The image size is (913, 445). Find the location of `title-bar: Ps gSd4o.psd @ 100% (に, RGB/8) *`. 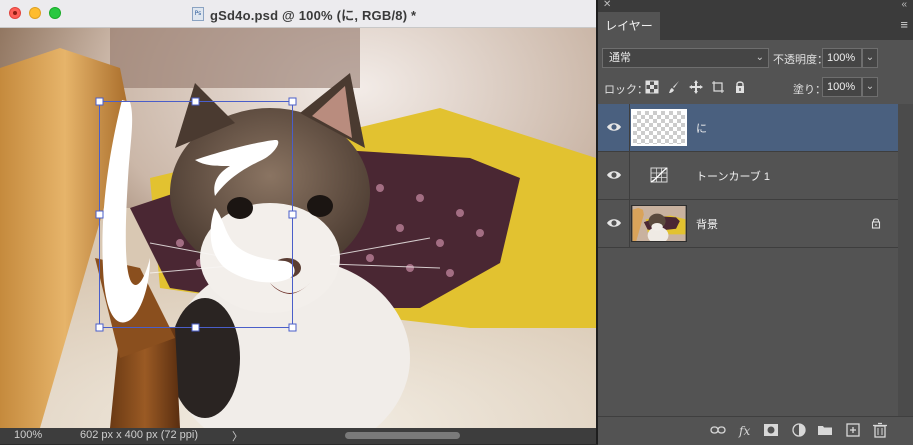

title-bar: Ps gSd4o.psd @ 100% (に, RGB/8) * is located at coordinates (298, 14).